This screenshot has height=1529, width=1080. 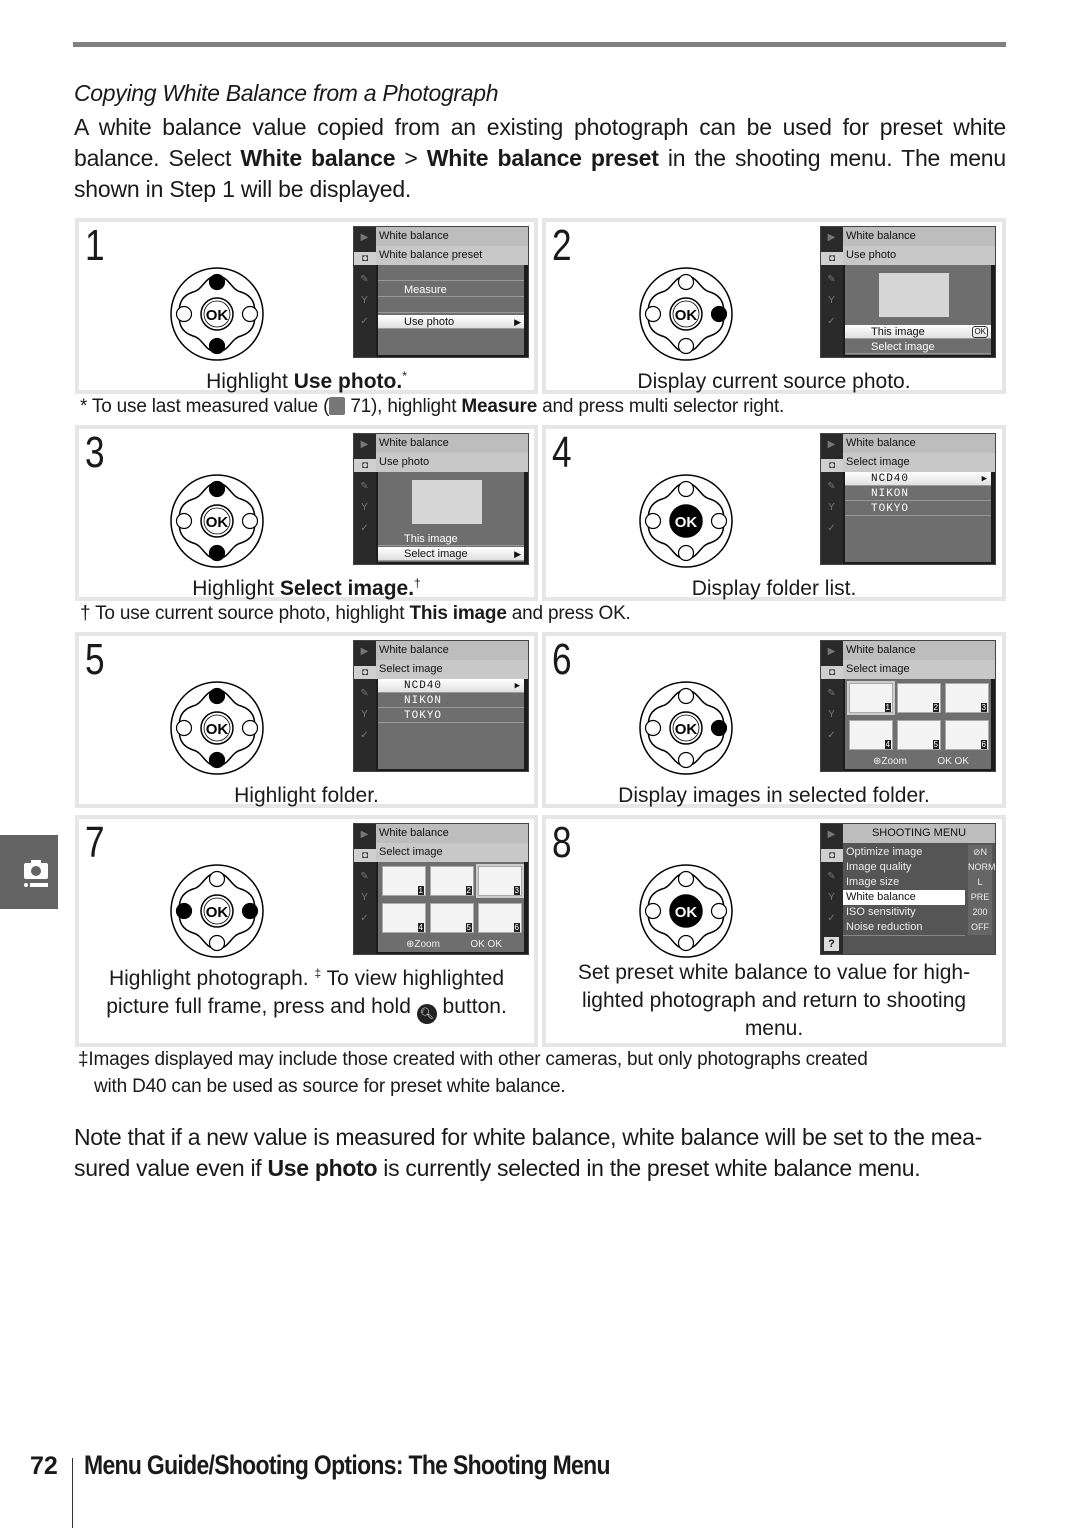 What do you see at coordinates (904, 868) in the screenshot?
I see `menu-item: Image quality` at bounding box center [904, 868].